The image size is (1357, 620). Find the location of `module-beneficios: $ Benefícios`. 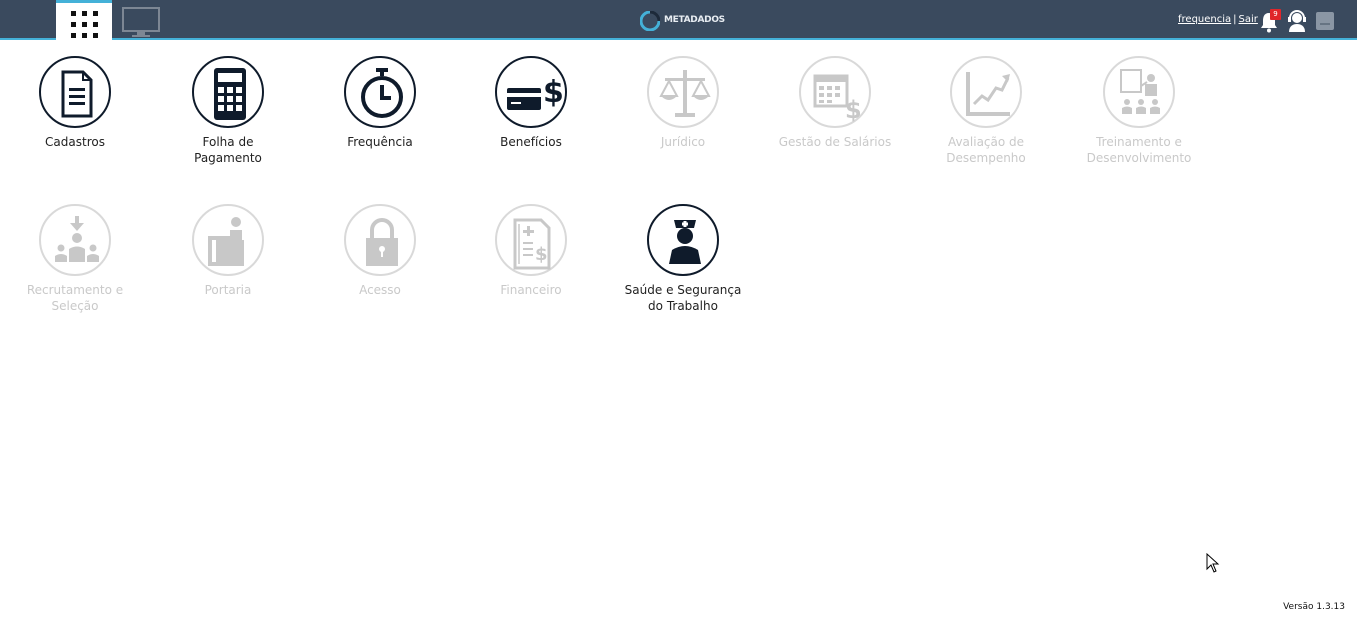

module-beneficios: $ Benefícios is located at coordinates (531, 103).